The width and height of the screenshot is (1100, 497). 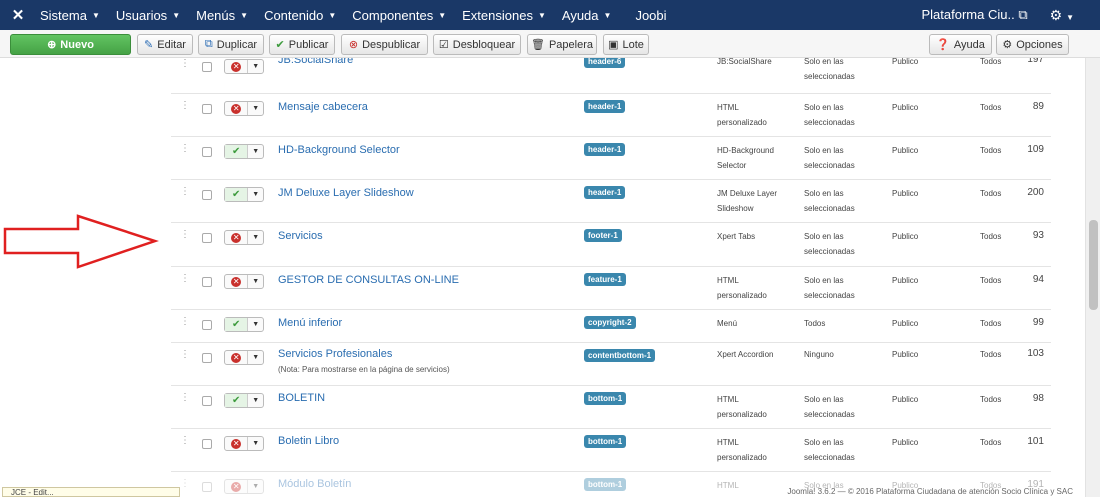 I want to click on options-button: ⚙ Opciones, so click(x=1032, y=44).